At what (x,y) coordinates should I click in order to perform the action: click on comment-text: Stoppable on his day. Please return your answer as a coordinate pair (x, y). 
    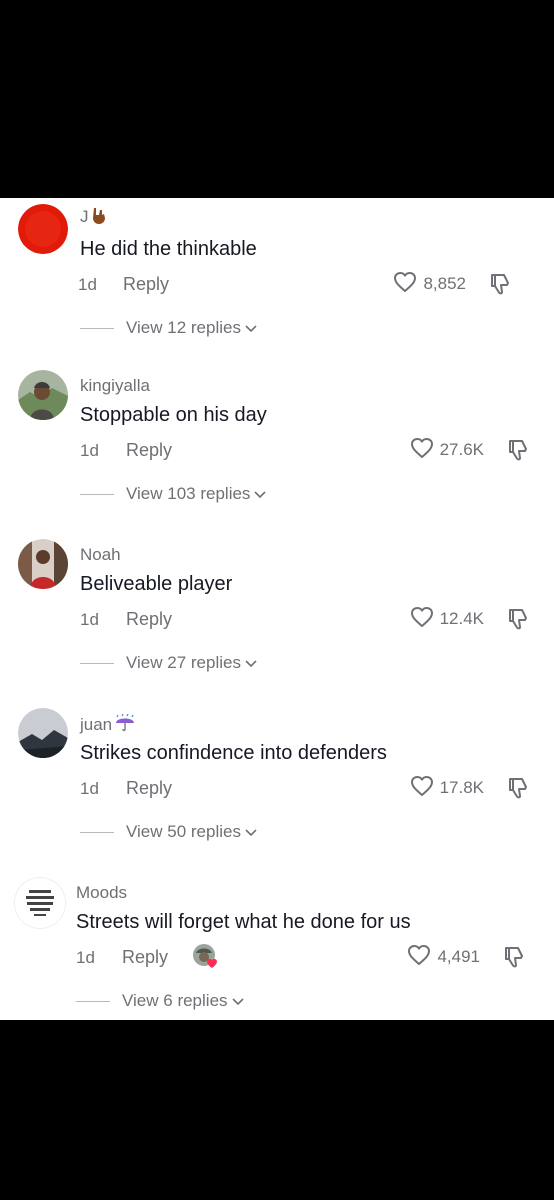
    Looking at the image, I should click on (173, 415).